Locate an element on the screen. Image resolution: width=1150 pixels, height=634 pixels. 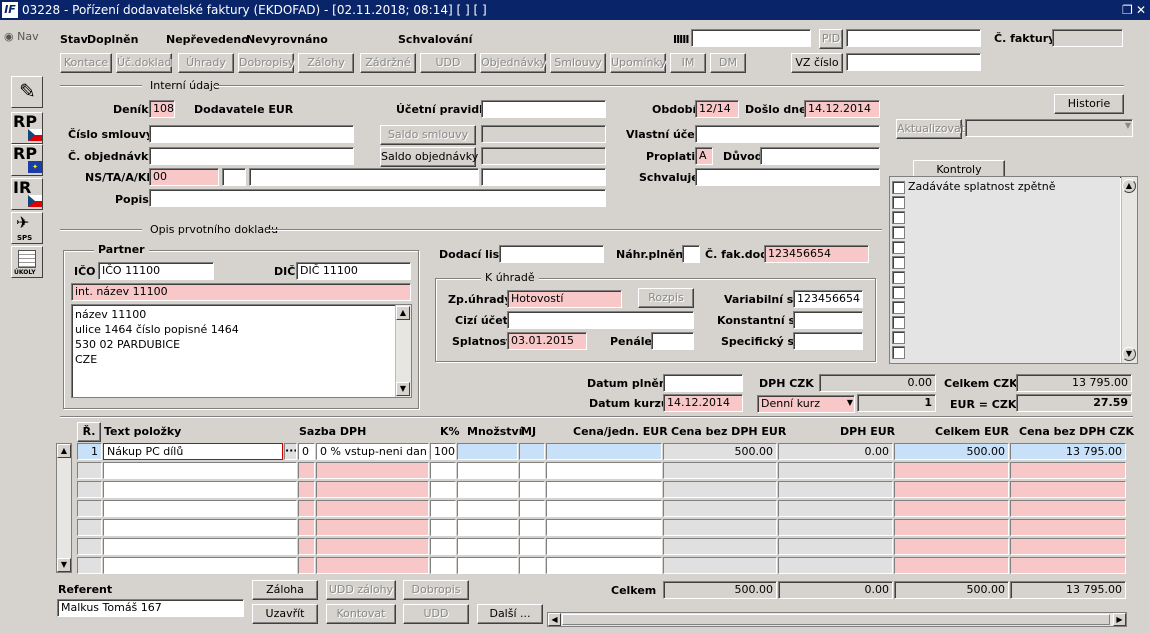
proplatit-field: A is located at coordinates (704, 156).